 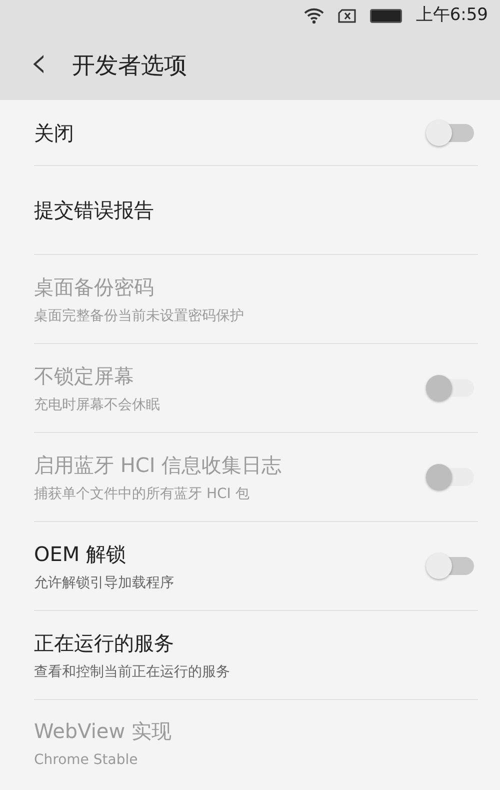 What do you see at coordinates (104, 583) in the screenshot?
I see `setting-summary: 允许解锁引导加载程序` at bounding box center [104, 583].